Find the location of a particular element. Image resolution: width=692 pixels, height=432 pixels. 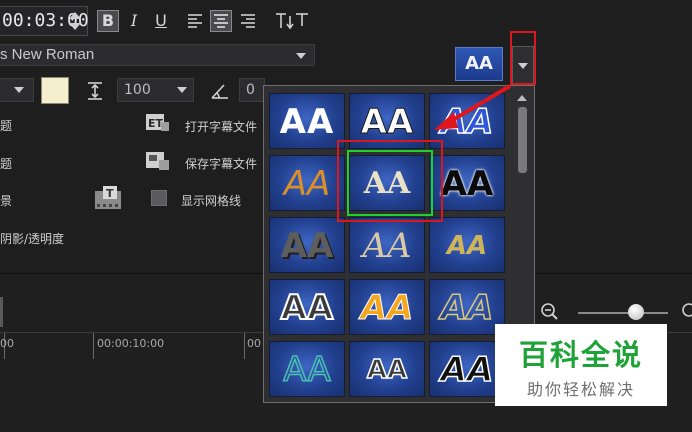

arrow-icon is located at coordinates (474, 108).